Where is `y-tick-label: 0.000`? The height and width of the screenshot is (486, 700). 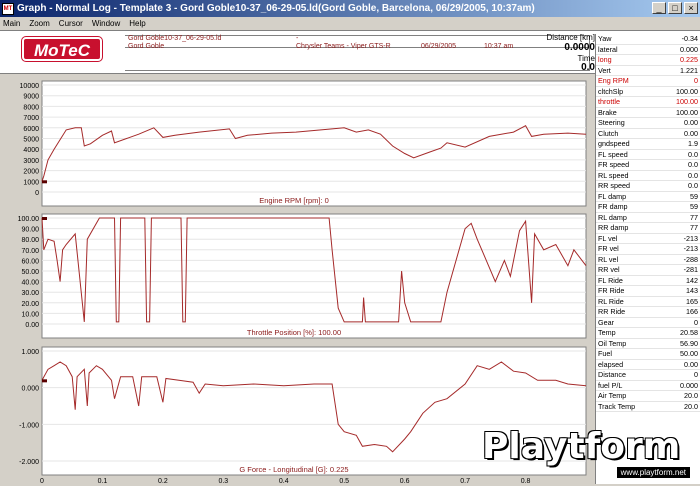
y-tick-label: 0.000 is located at coordinates (30, 389).